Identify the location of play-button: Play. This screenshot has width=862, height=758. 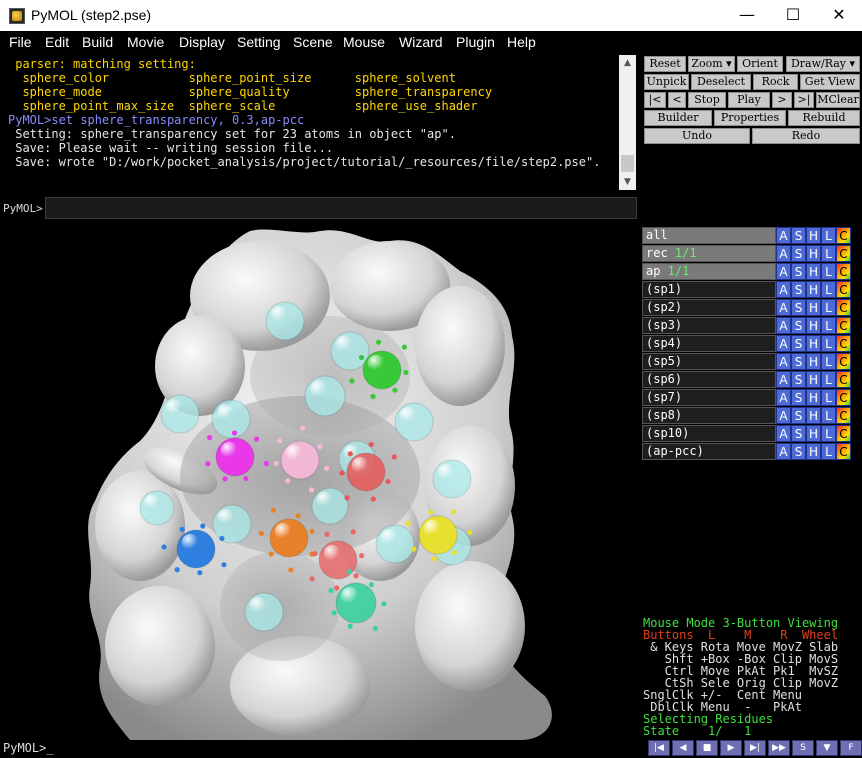
(749, 100).